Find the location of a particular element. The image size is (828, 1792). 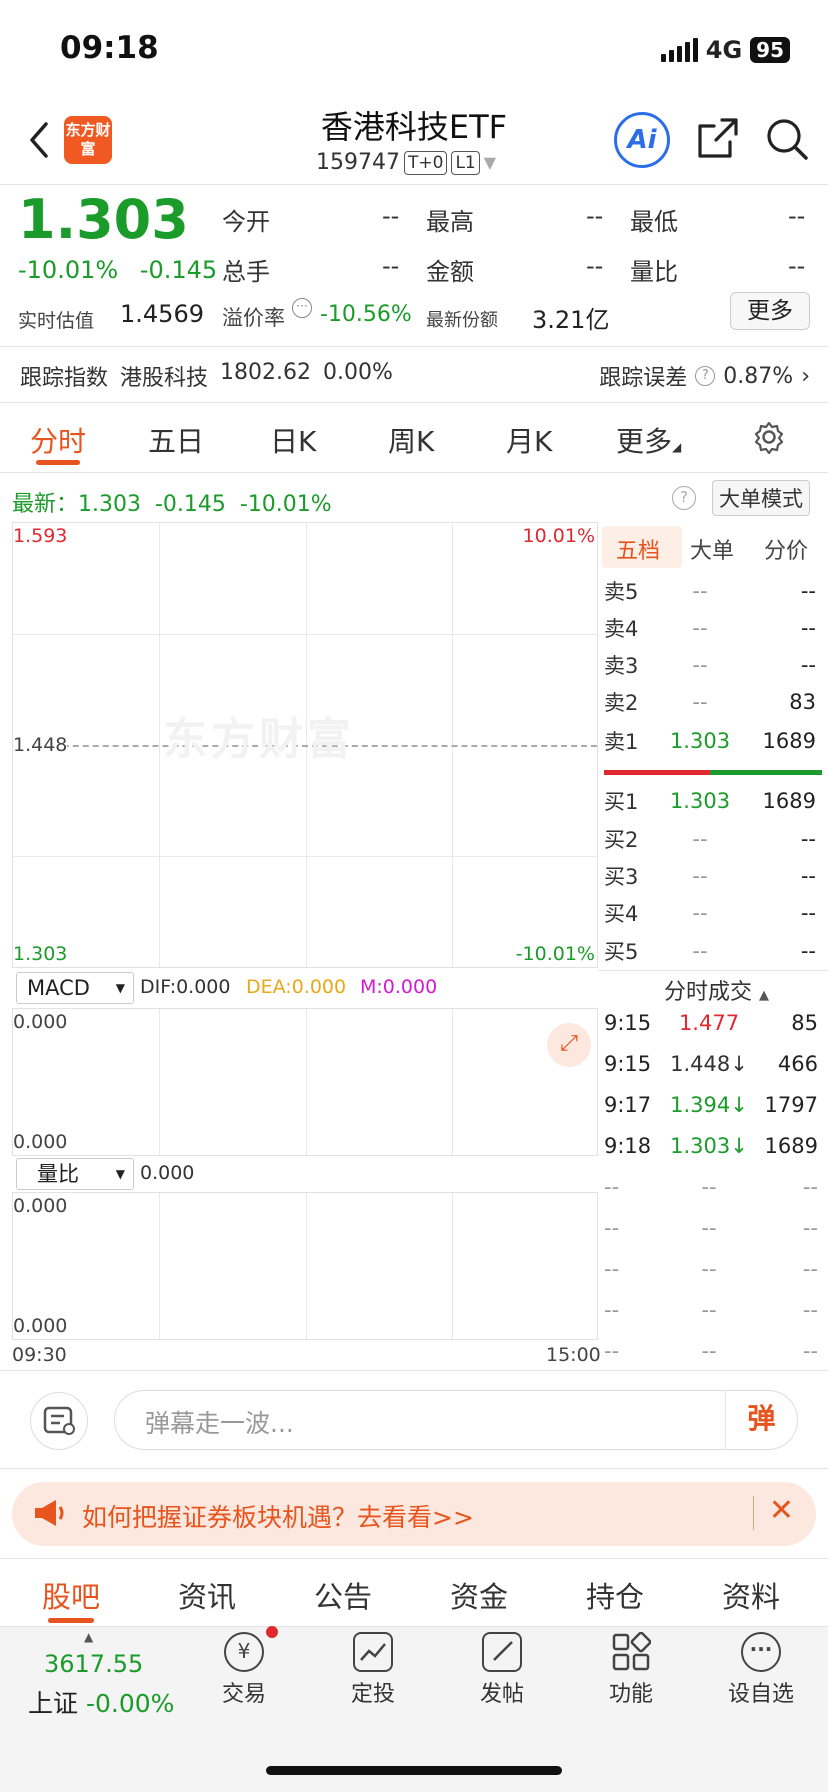

bid-row: 买5 -- -- is located at coordinates (710, 951).